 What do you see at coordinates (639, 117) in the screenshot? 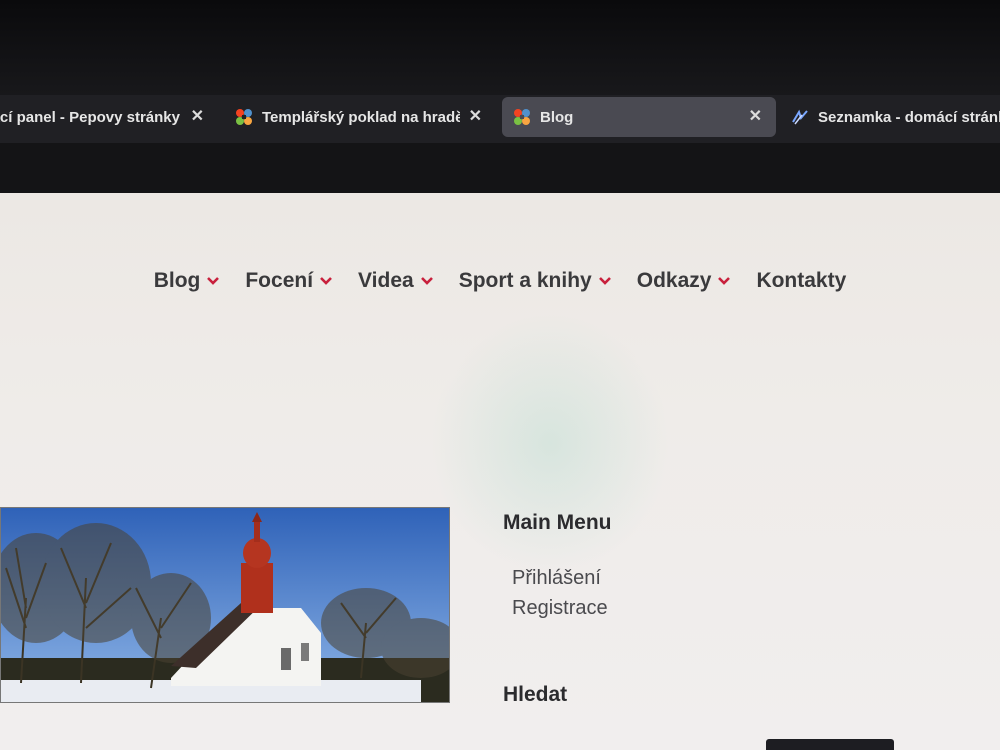
I see `tab-blog: Blog ✕` at bounding box center [639, 117].